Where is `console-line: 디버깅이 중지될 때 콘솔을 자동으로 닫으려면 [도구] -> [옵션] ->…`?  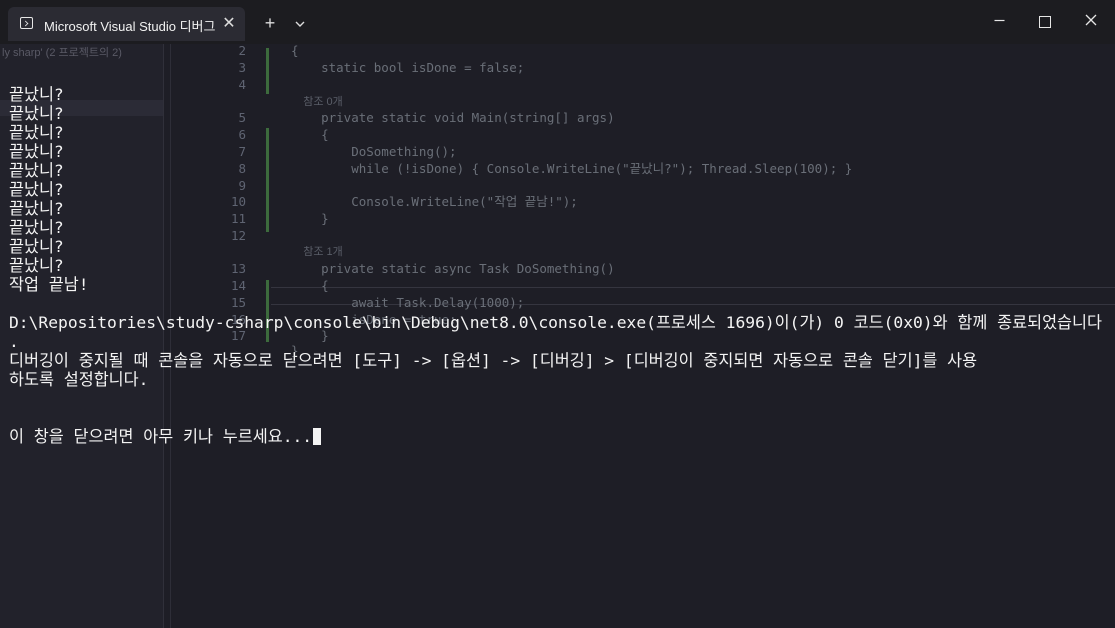
console-line: 디버깅이 중지될 때 콘솔을 자동으로 닫으려면 [도구] -> [옵션] ->… is located at coordinates (493, 360).